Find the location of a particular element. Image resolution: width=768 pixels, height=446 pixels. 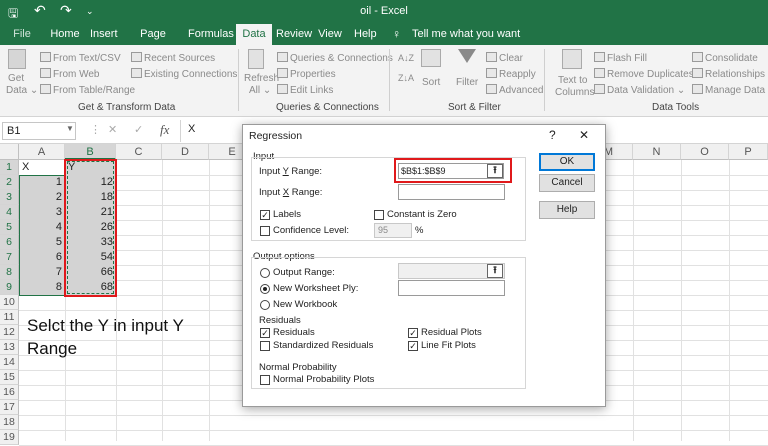

row-header-10: 10 is located at coordinates (9, 302).